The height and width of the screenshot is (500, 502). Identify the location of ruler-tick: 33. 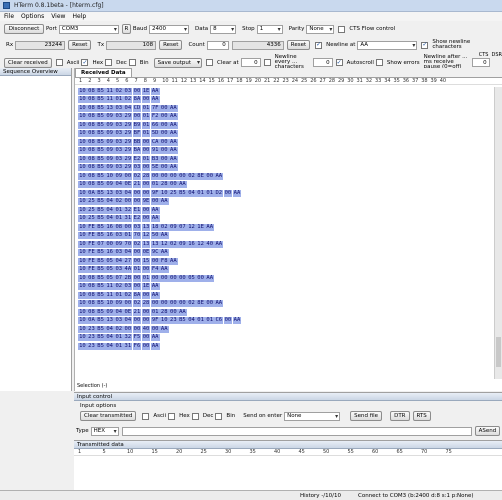
(378, 81).